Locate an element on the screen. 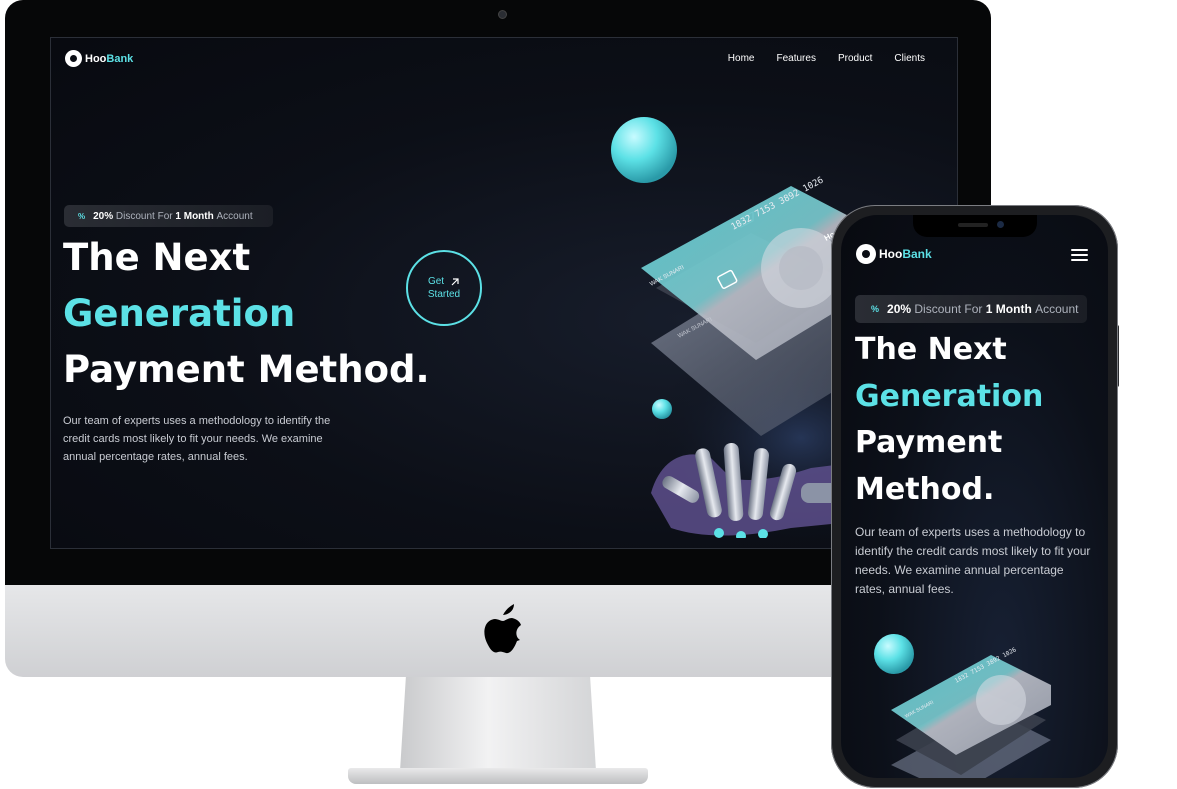 The width and height of the screenshot is (1177, 789). get-started-button: Get Started is located at coordinates (444, 288).